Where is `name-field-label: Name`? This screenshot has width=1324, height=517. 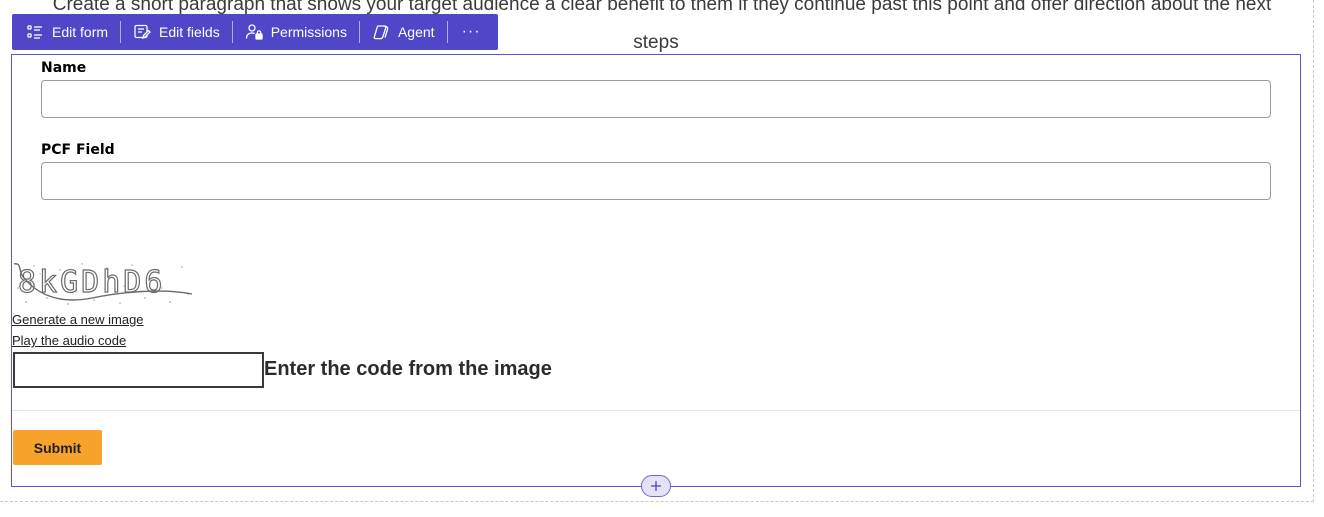 name-field-label: Name is located at coordinates (64, 68).